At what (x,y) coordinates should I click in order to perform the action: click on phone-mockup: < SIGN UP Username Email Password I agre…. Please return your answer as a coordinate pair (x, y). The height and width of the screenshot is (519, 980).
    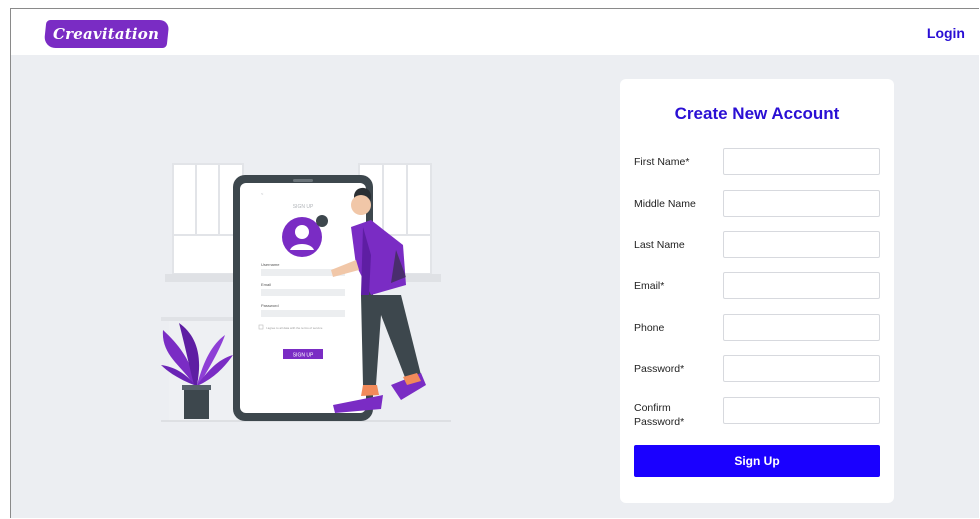
    Looking at the image, I should click on (303, 298).